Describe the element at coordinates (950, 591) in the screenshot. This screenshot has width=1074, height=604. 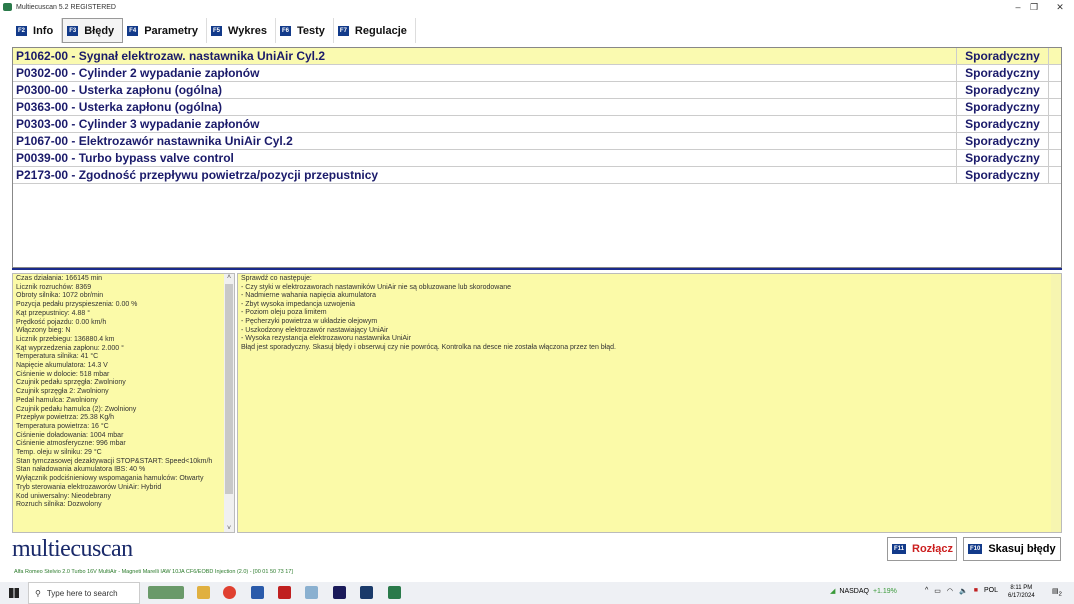
I see `wifi-icon: ◠` at that location.